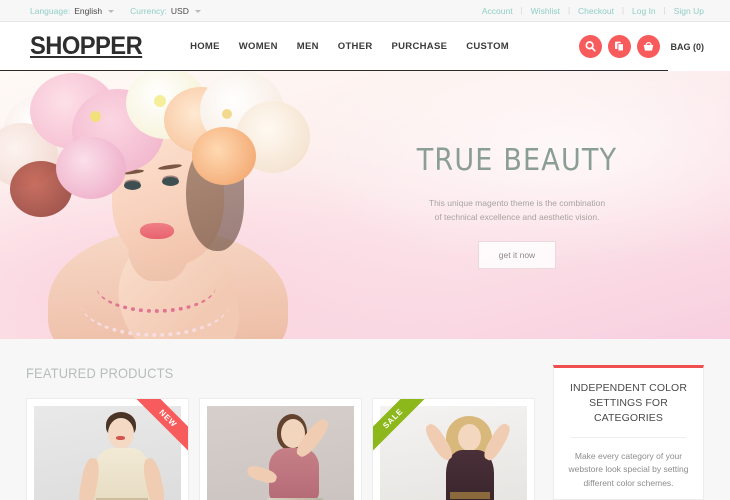 The width and height of the screenshot is (730, 500). Describe the element at coordinates (355, 46) in the screenshot. I see `nav-item-other: OTHER` at that location.